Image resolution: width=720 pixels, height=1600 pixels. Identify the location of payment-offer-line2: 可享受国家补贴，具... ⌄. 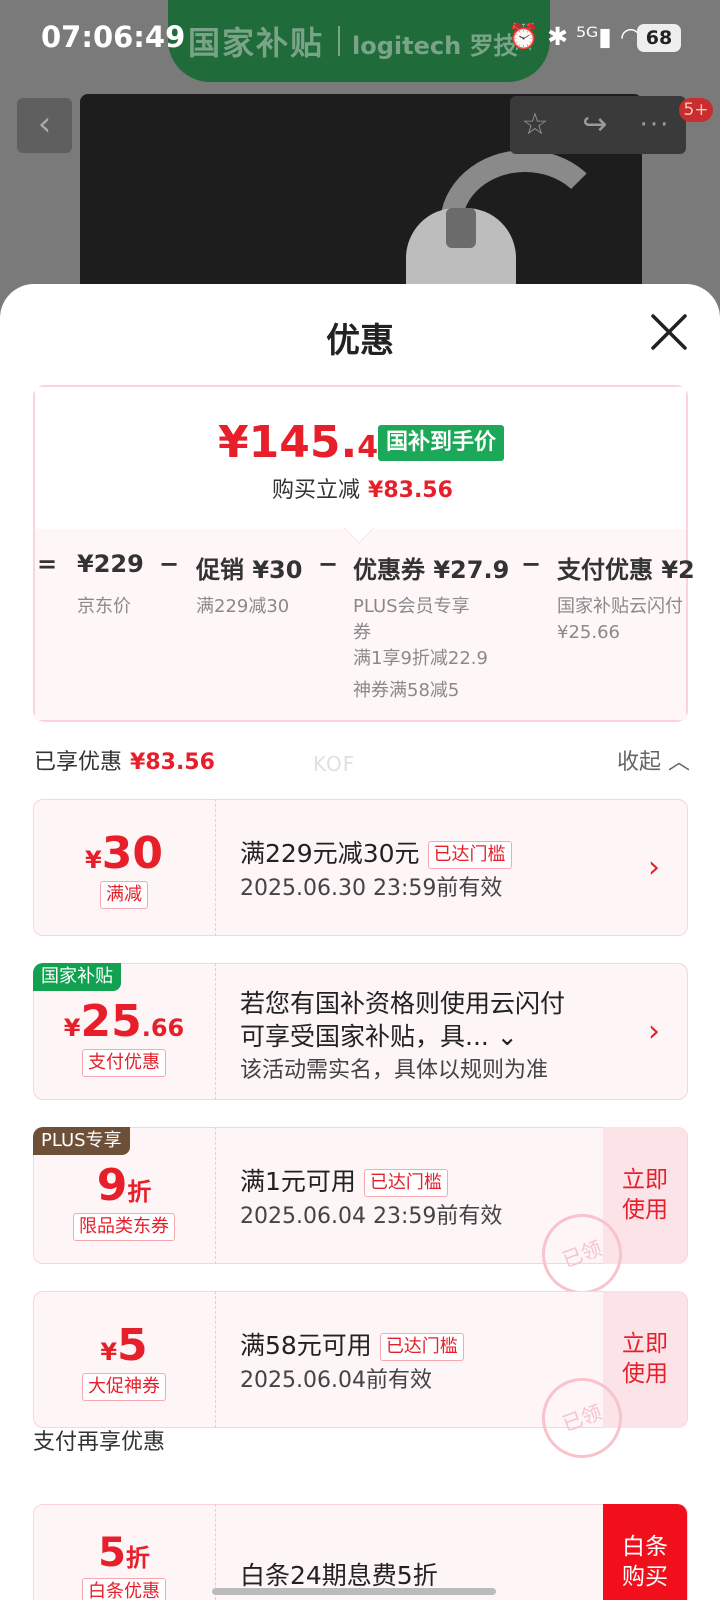
(379, 1035).